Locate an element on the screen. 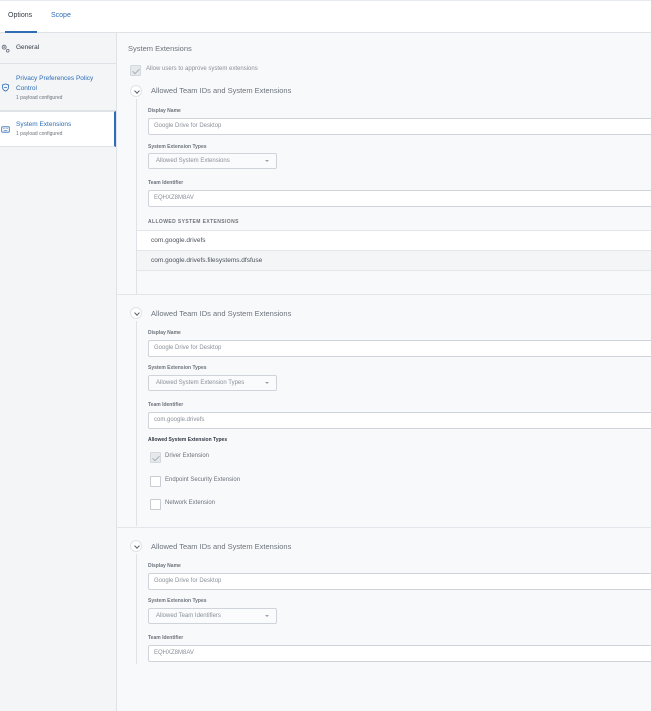  driver-extension-checkbox is located at coordinates (155, 457).